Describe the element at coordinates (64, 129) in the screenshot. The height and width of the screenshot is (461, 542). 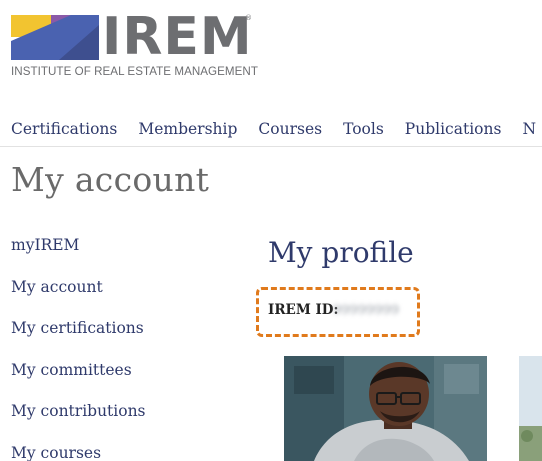
I see `nav-item-certifications: Certifications` at that location.